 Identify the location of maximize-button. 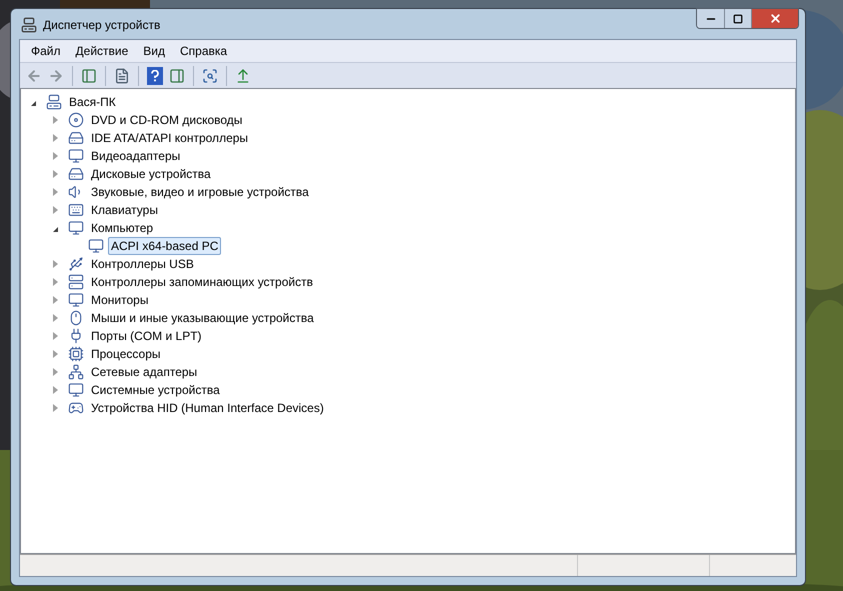
(738, 18).